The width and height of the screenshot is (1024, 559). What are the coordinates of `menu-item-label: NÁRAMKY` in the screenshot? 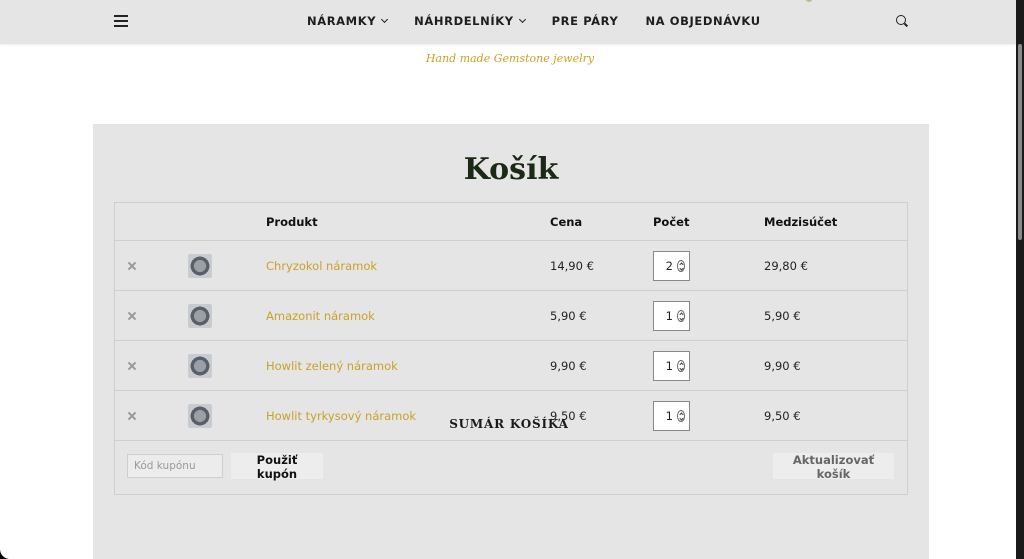 It's located at (342, 21).